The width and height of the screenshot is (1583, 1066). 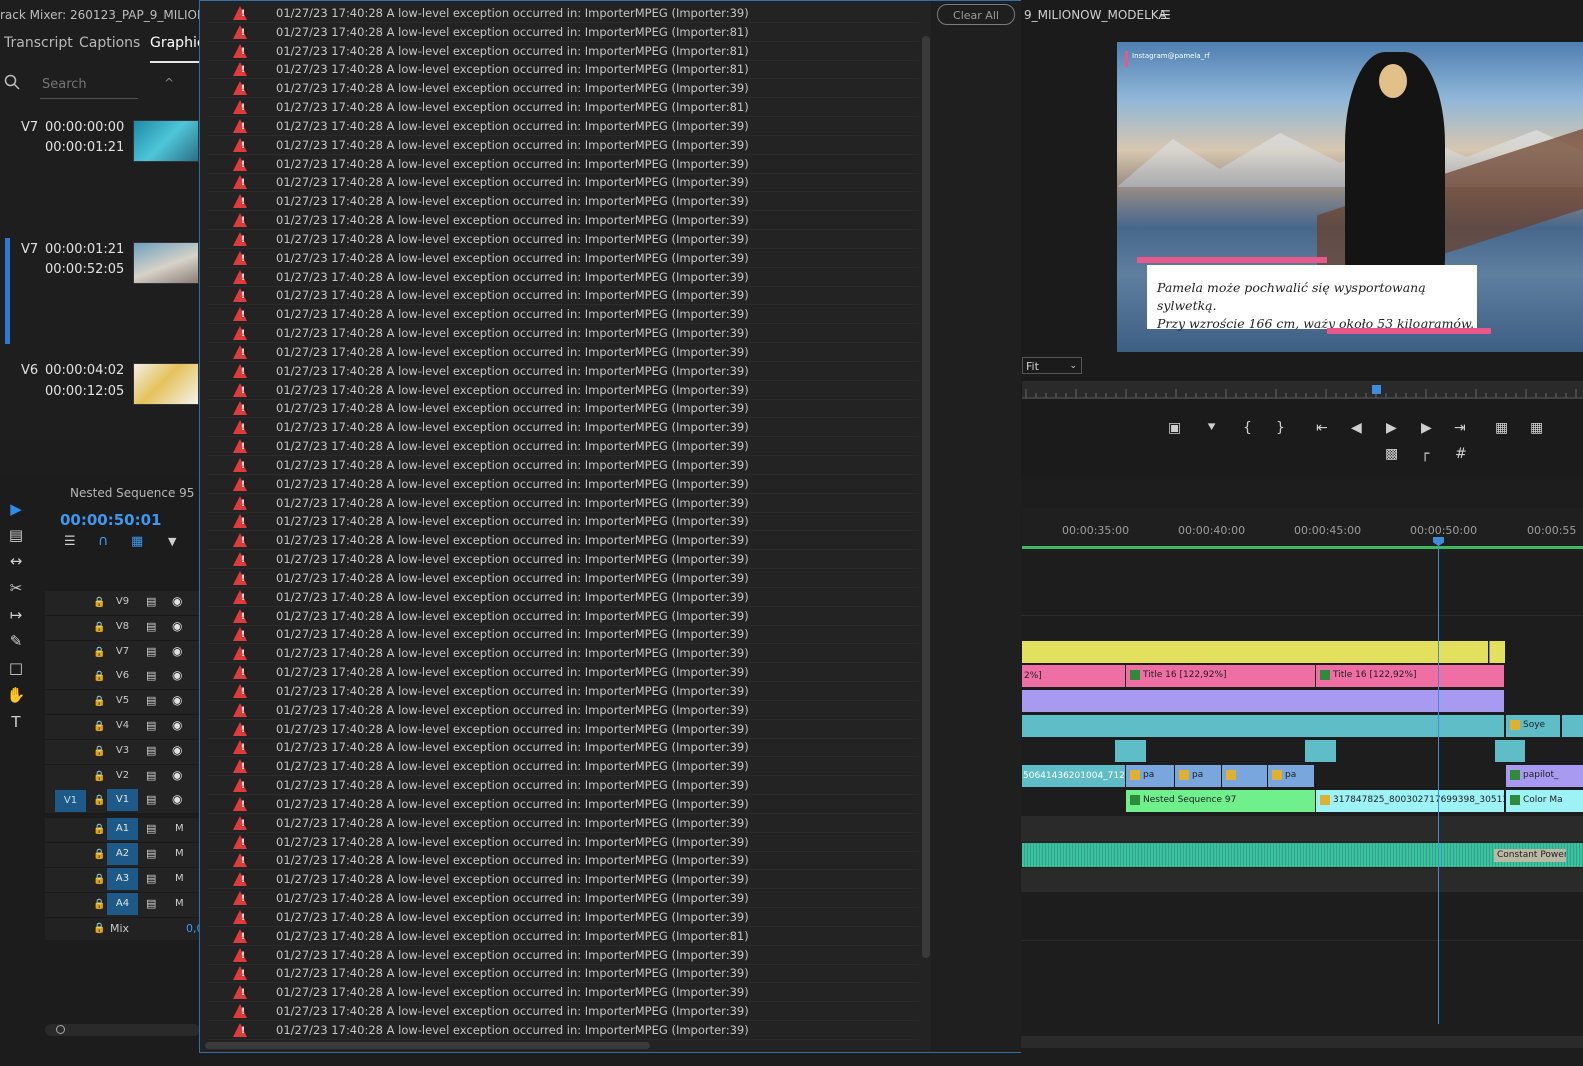 I want to click on clip-v6: 2%], so click(x=1073, y=676).